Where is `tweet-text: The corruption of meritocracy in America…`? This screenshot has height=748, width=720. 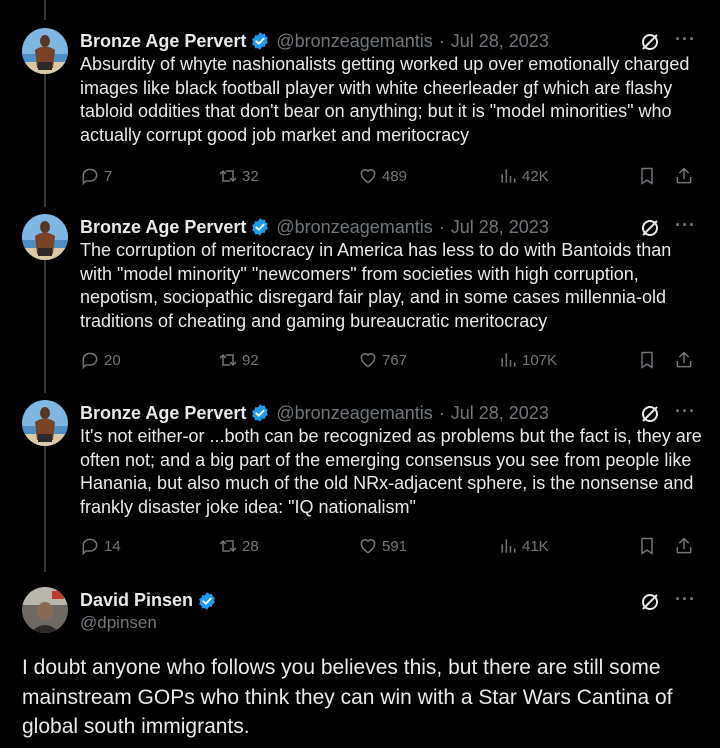 tweet-text: The corruption of meritocracy in America… is located at coordinates (376, 285).